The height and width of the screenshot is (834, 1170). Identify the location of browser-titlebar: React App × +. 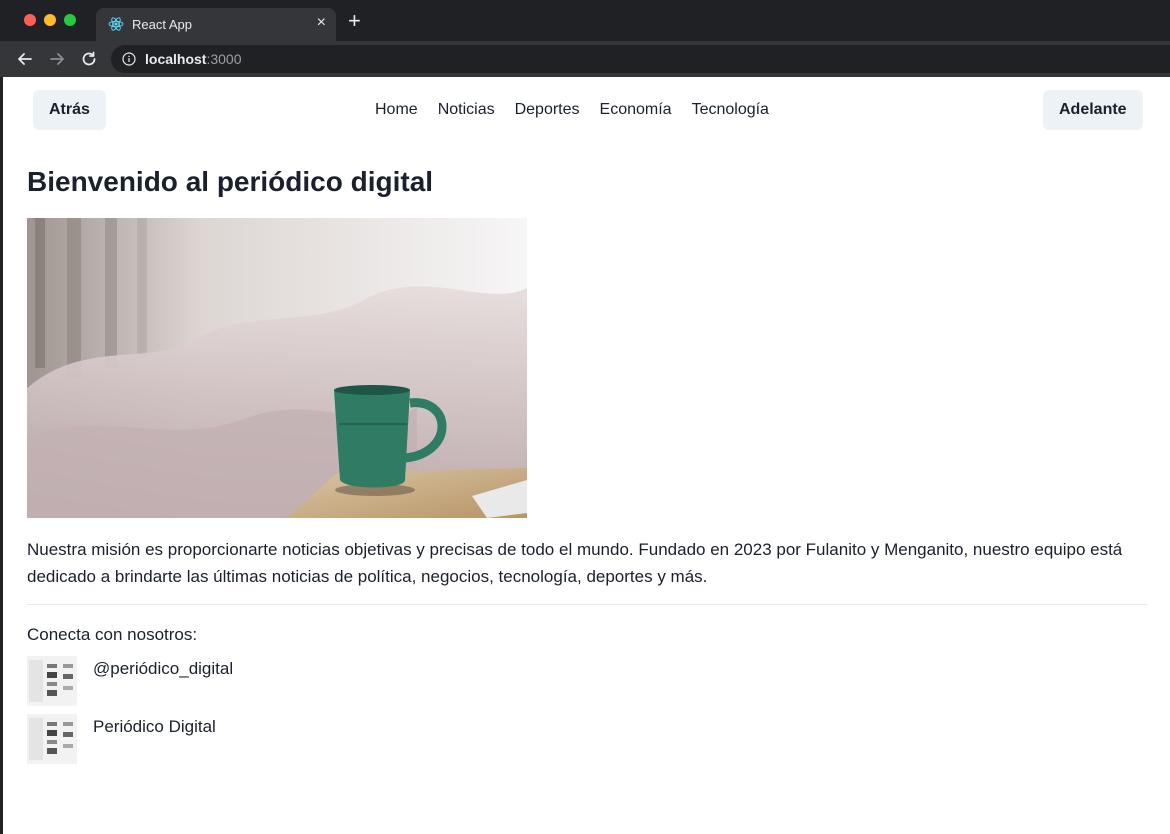
(585, 20).